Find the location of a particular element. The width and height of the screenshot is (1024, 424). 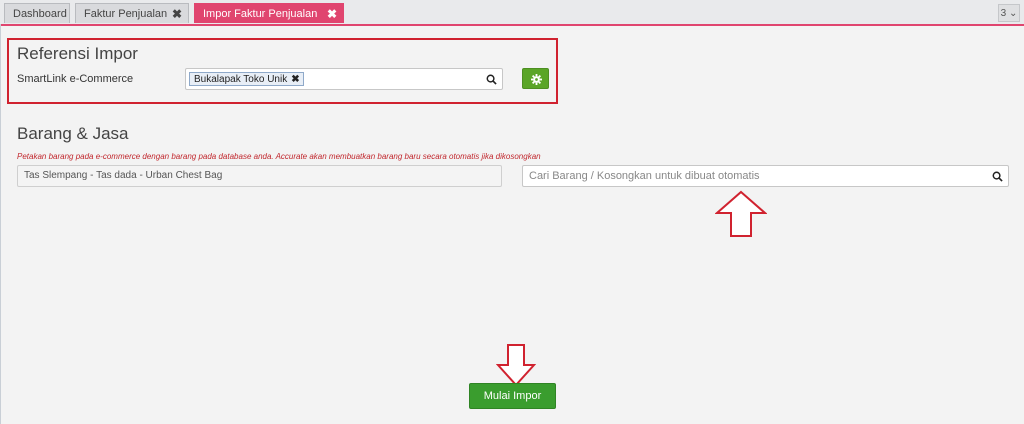

remove-chip-icon: ✖ is located at coordinates (295, 79).